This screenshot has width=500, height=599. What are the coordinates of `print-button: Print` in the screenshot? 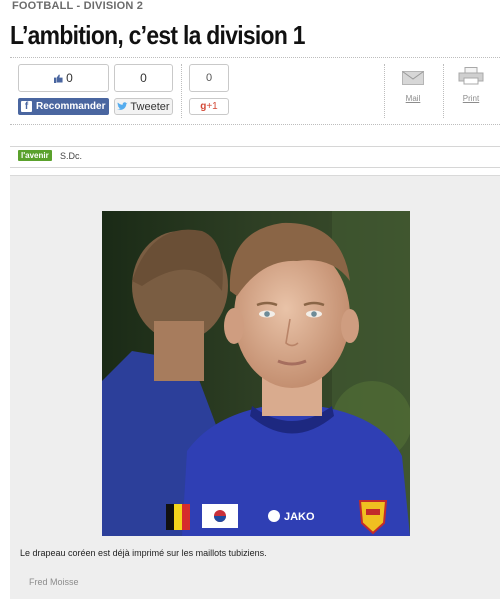 It's located at (471, 83).